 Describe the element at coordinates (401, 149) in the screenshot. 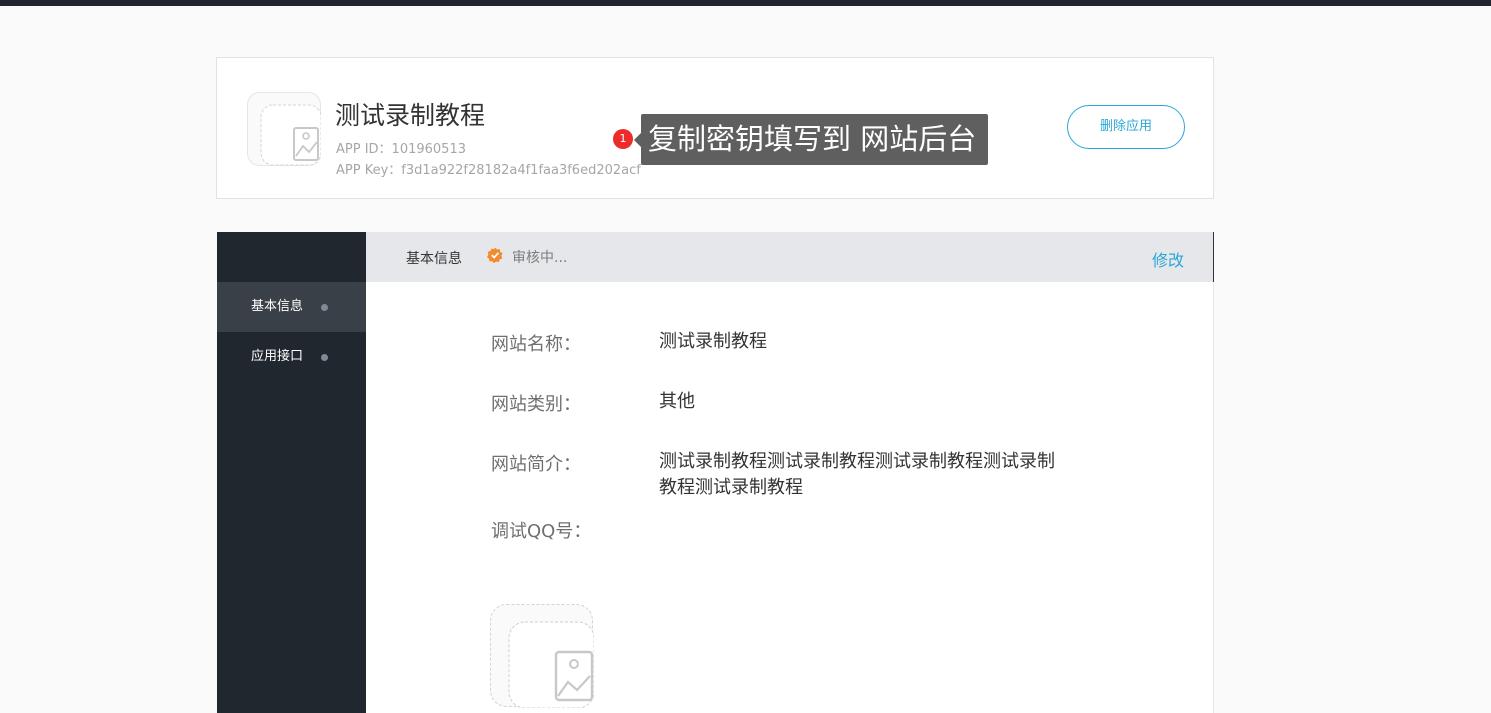

I see `app-id: APP ID：101960513` at that location.